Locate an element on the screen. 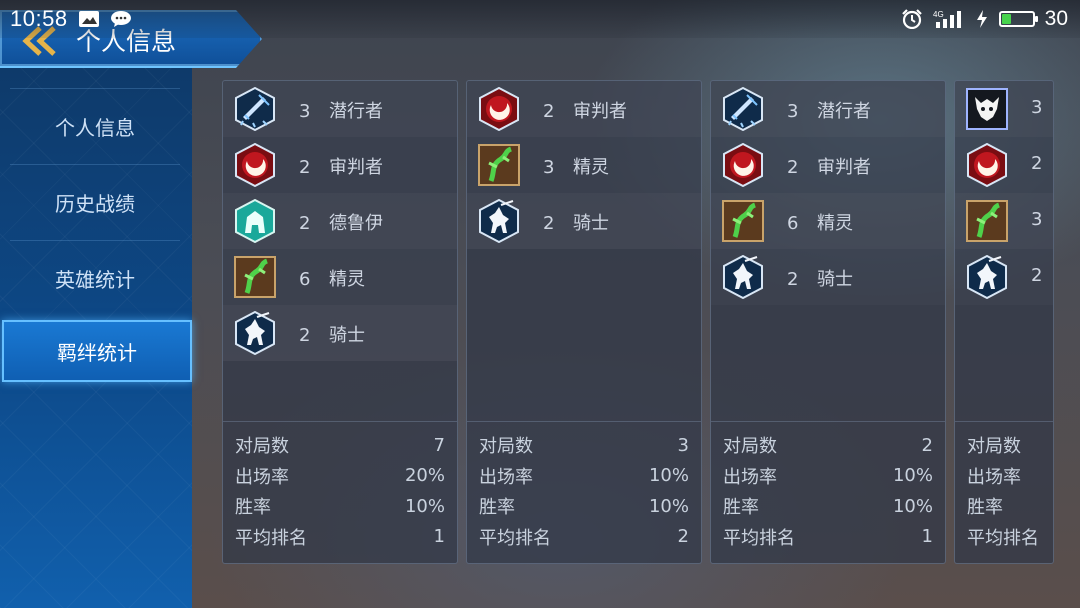  sidebar-item-bond-stats: 羁绊统计 is located at coordinates (97, 351).